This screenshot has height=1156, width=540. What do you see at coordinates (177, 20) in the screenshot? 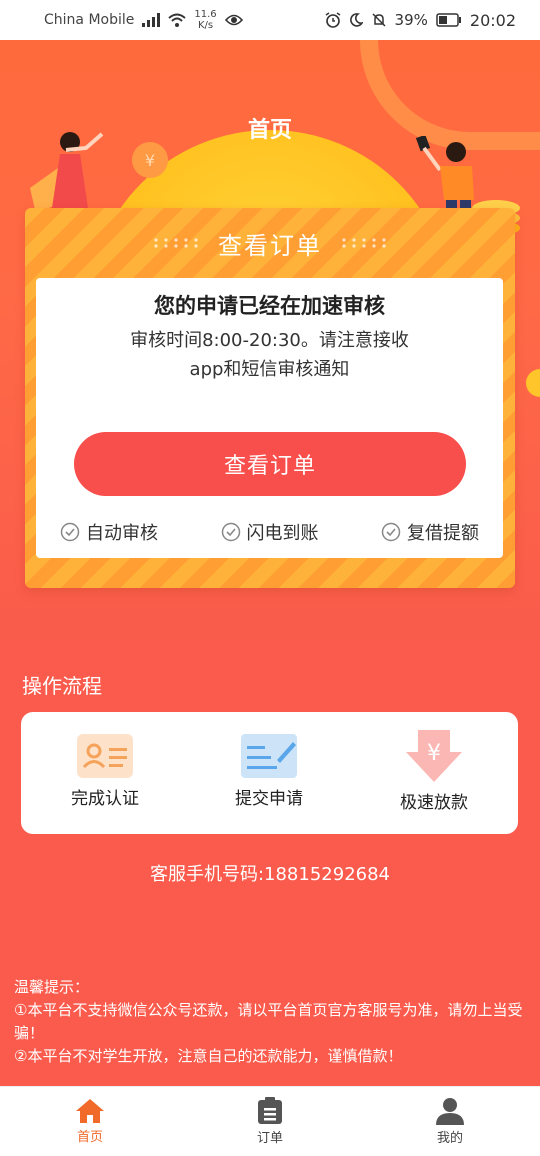
I see `wifi-icon` at bounding box center [177, 20].